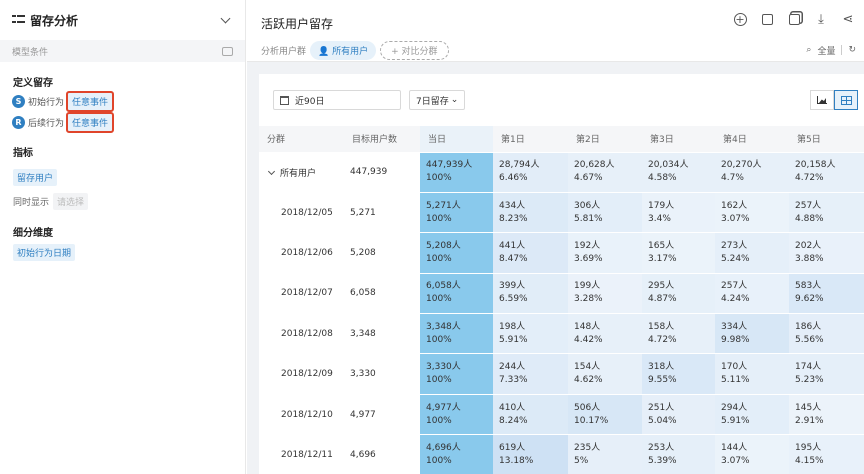 This screenshot has height=474, width=864. Describe the element at coordinates (271, 171) in the screenshot. I see `expand-chevron-icon` at that location.